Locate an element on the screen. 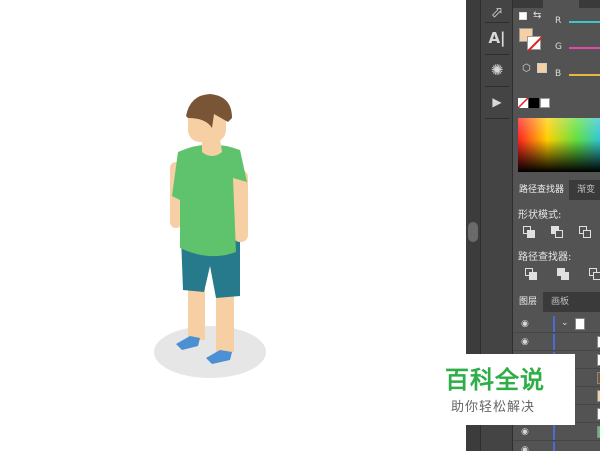 This screenshot has height=451, width=600. tab-gradient: 渐变 is located at coordinates (588, 190).